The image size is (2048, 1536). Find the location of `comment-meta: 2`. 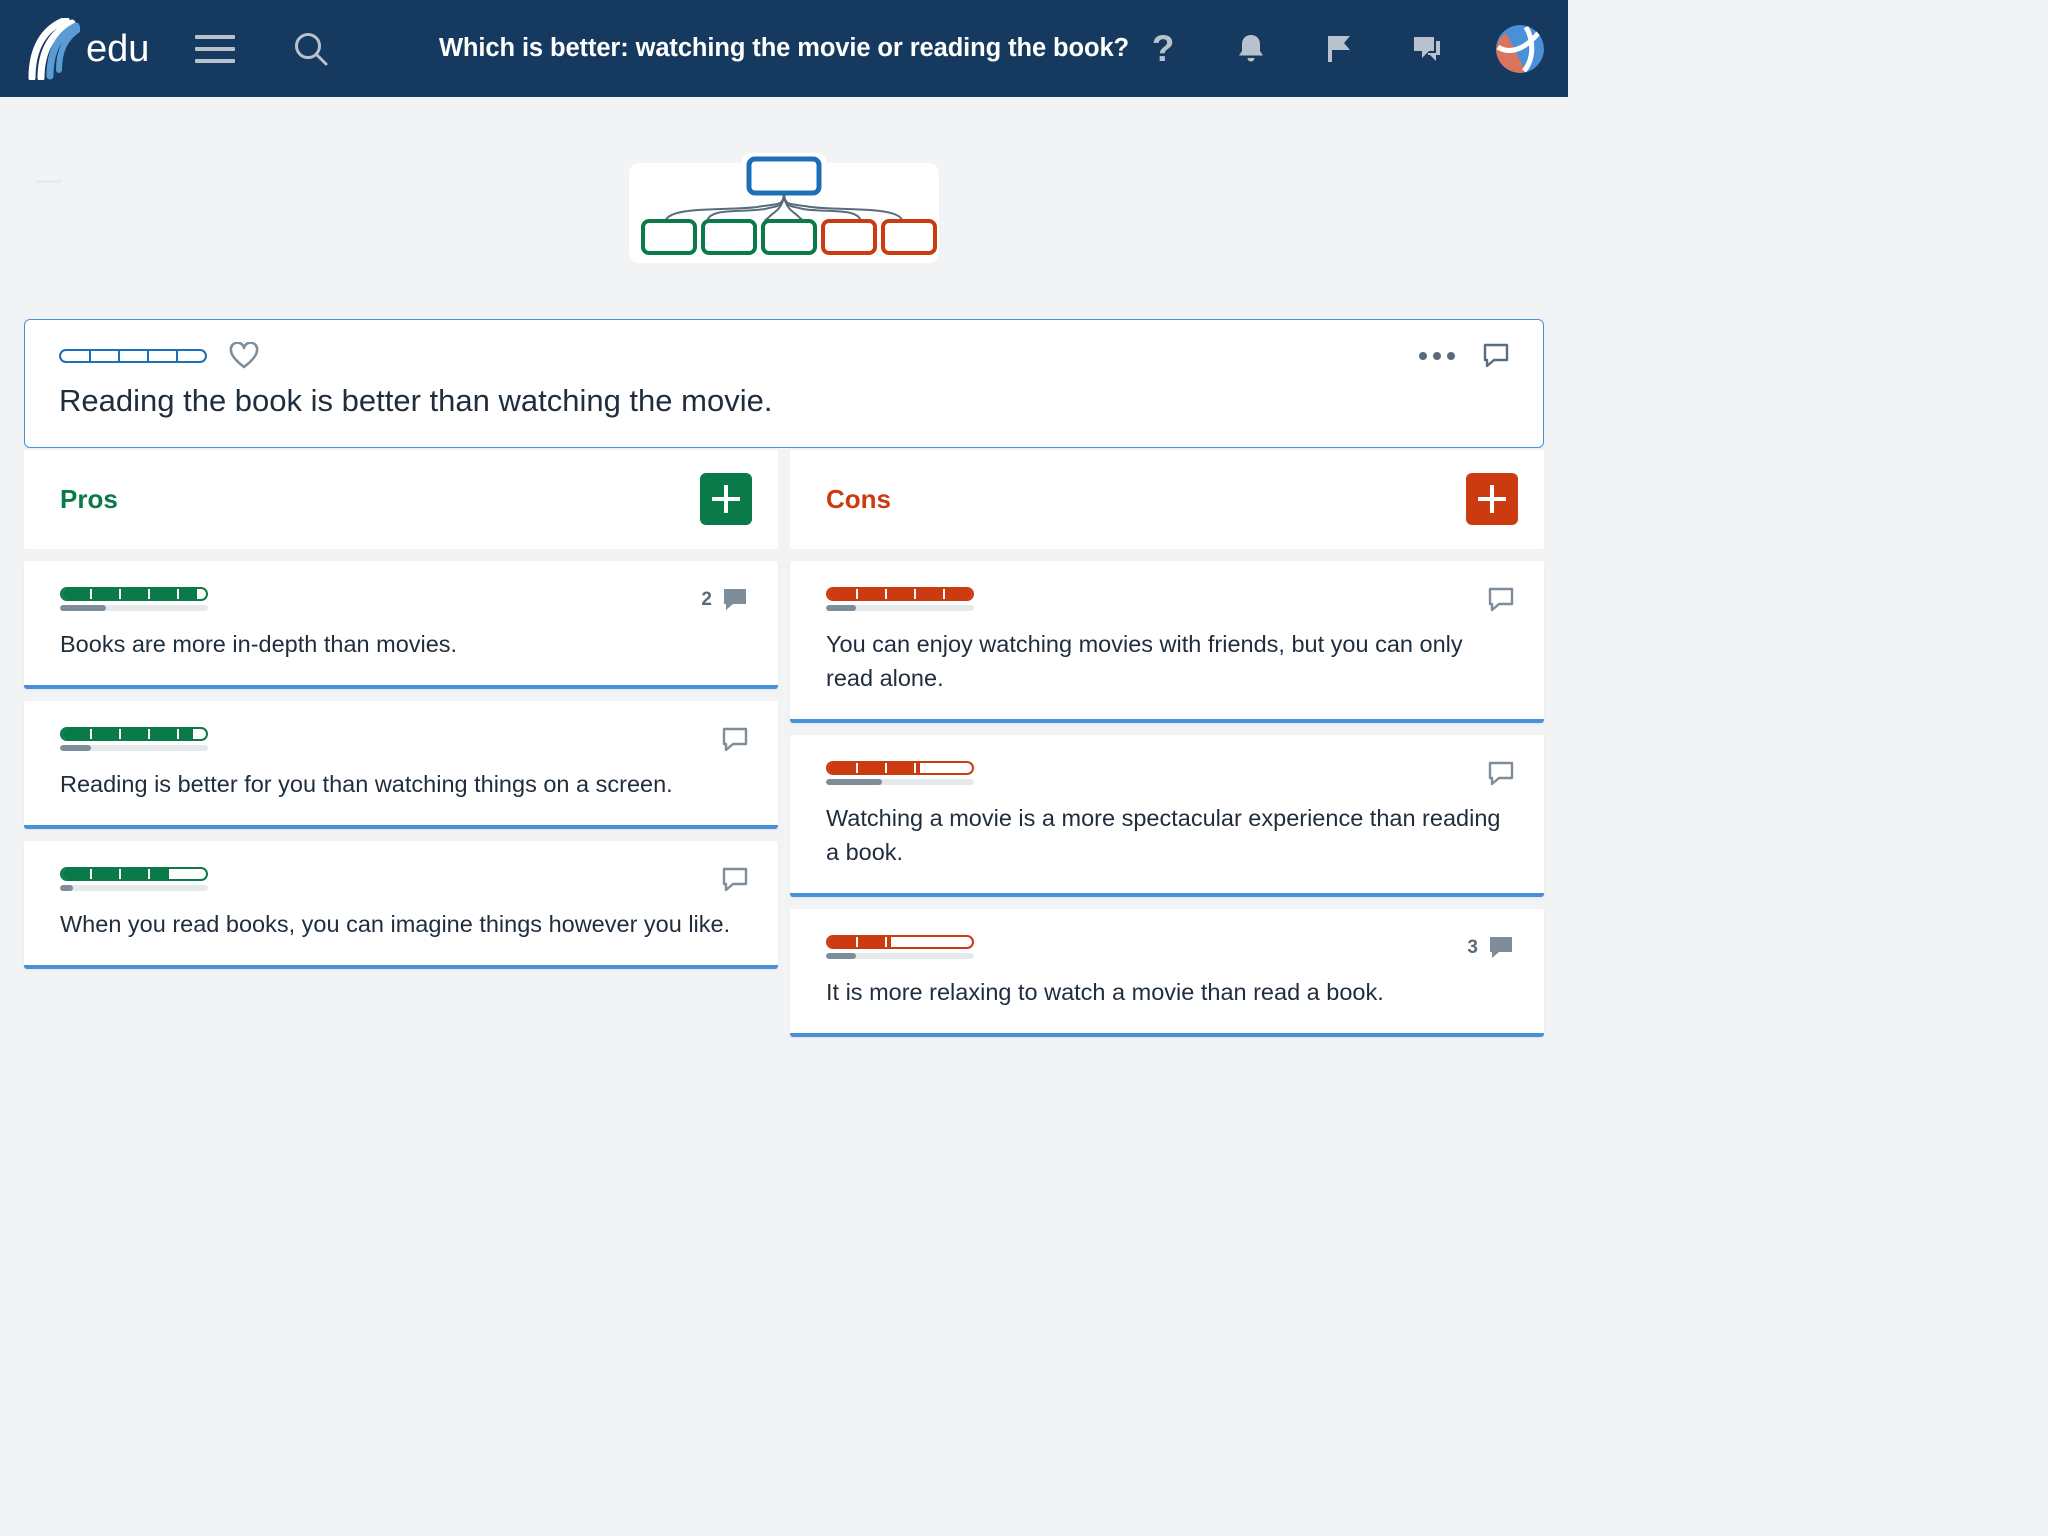

comment-meta: 2 is located at coordinates (724, 600).